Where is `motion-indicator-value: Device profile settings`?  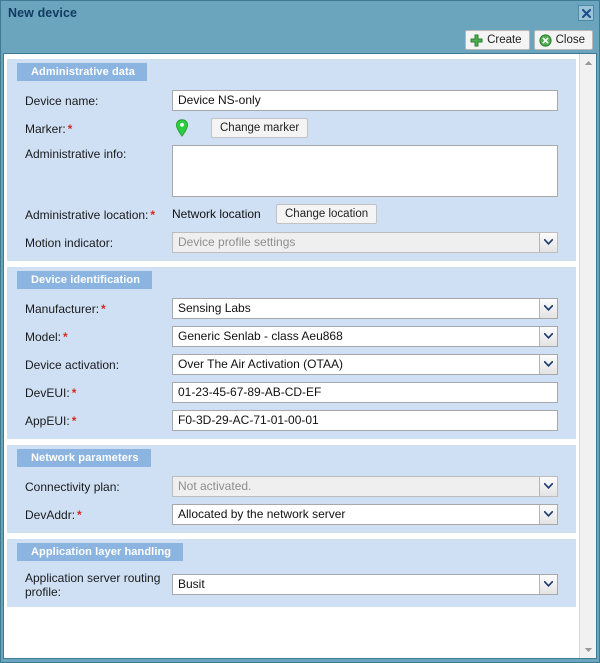
motion-indicator-value: Device profile settings is located at coordinates (237, 242).